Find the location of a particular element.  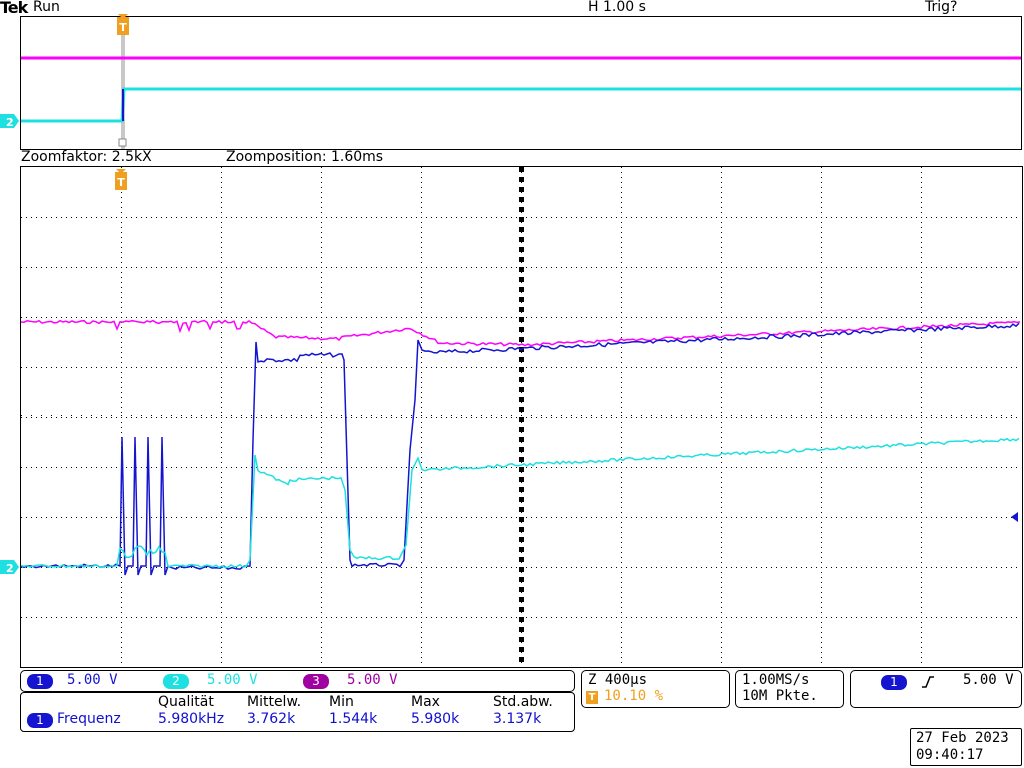

ch1-badge: 1 is located at coordinates (40, 681).